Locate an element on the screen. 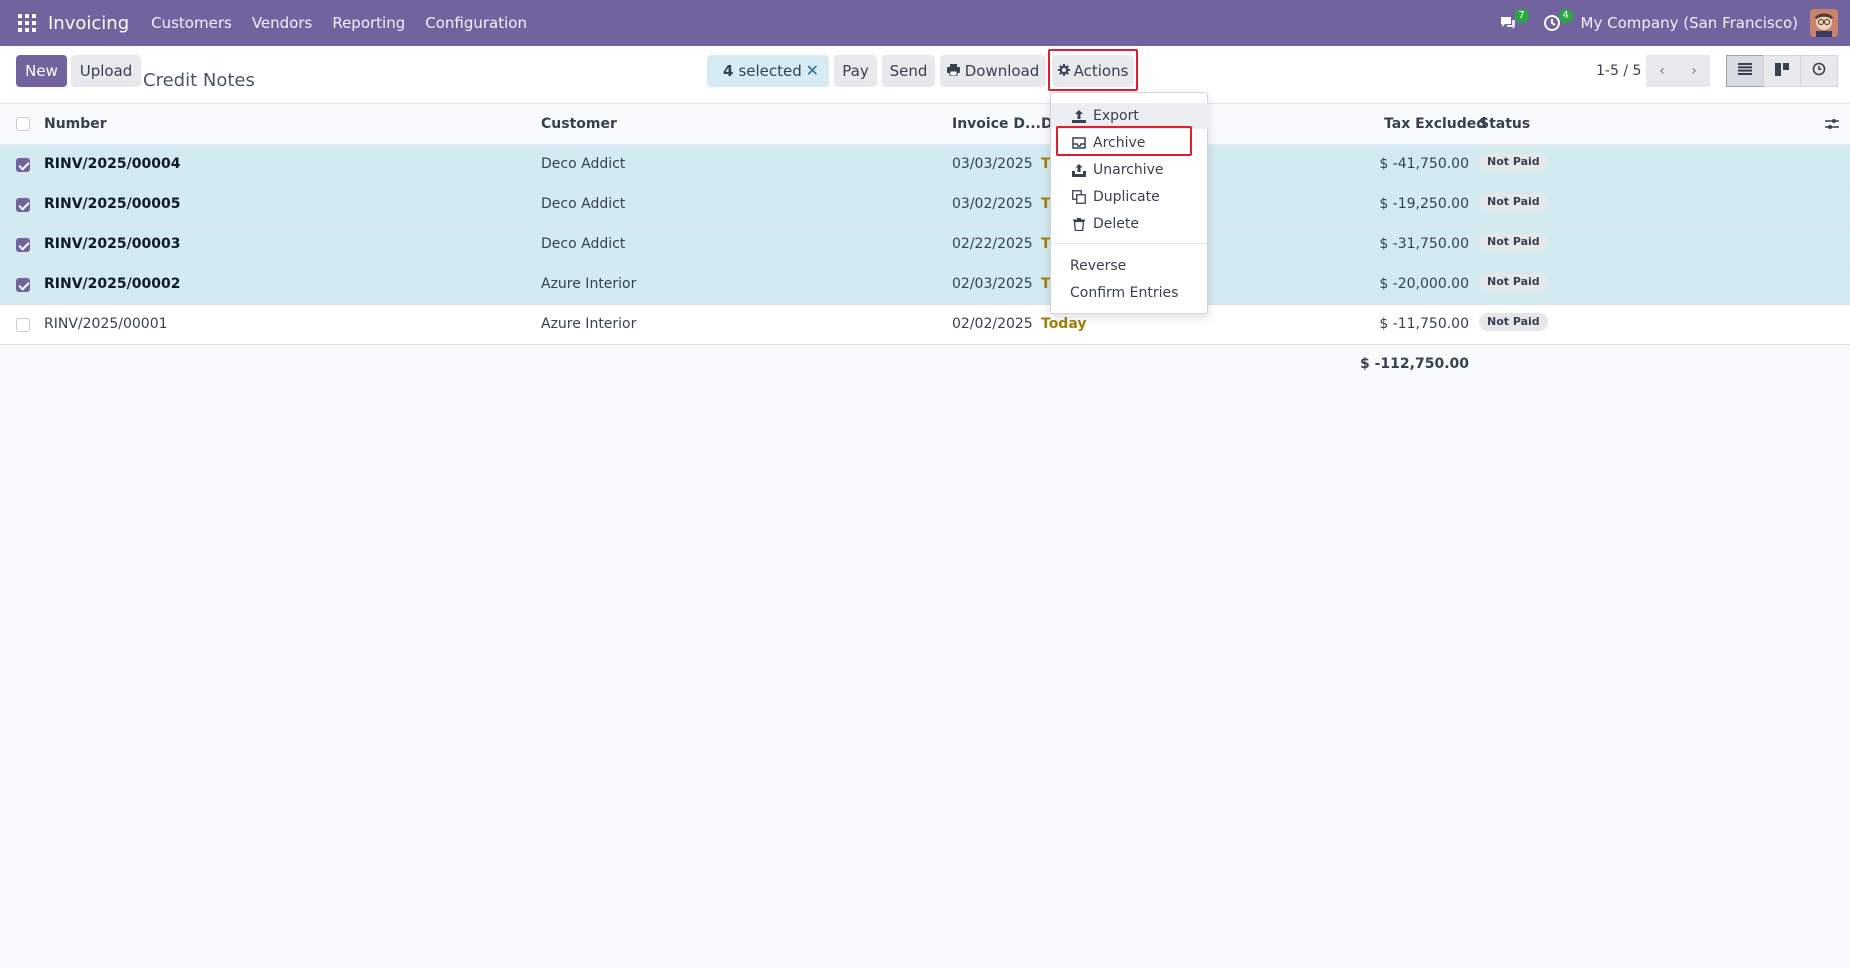 The image size is (1850, 968). select-all-checkbox is located at coordinates (23, 124).